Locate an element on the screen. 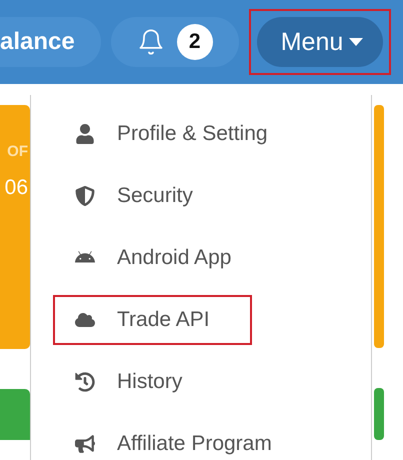  menu-item: Android App is located at coordinates (163, 258).